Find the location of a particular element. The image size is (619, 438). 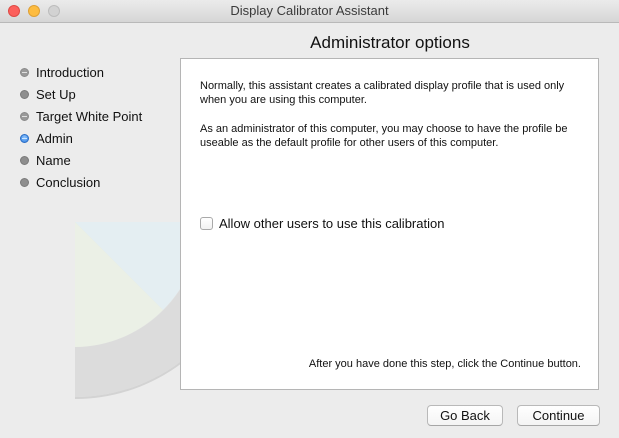

continue-button: Continue is located at coordinates (558, 415).